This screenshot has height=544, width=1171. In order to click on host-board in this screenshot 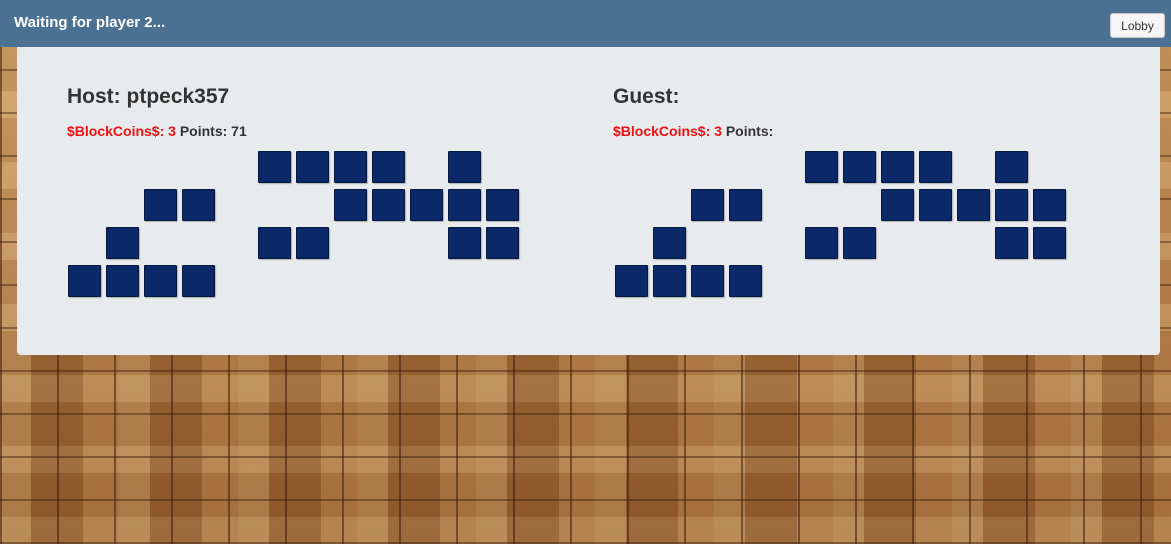, I will do `click(298, 226)`.